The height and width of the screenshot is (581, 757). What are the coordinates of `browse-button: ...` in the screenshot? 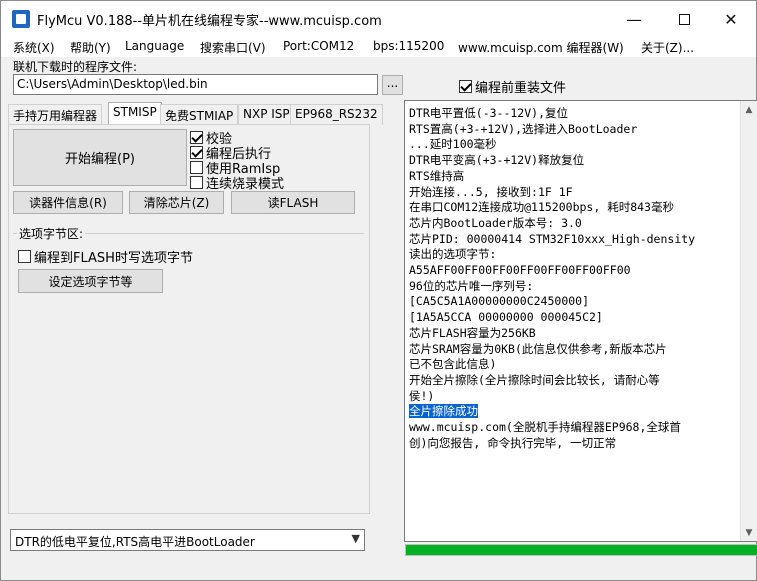 It's located at (392, 85).